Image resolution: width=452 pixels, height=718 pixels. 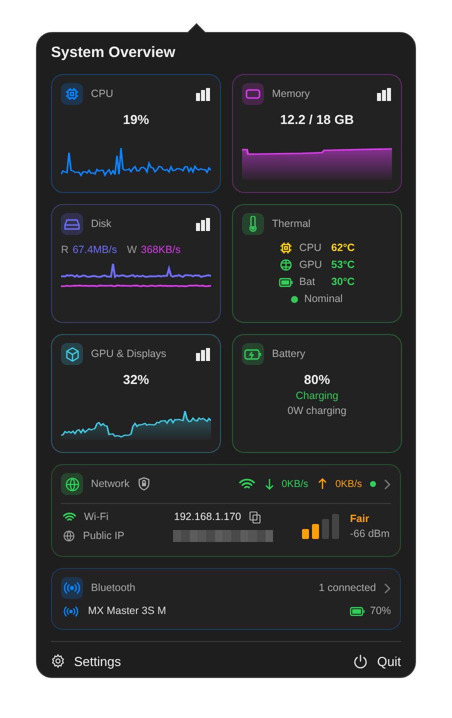 What do you see at coordinates (294, 299) in the screenshot?
I see `status-dot` at bounding box center [294, 299].